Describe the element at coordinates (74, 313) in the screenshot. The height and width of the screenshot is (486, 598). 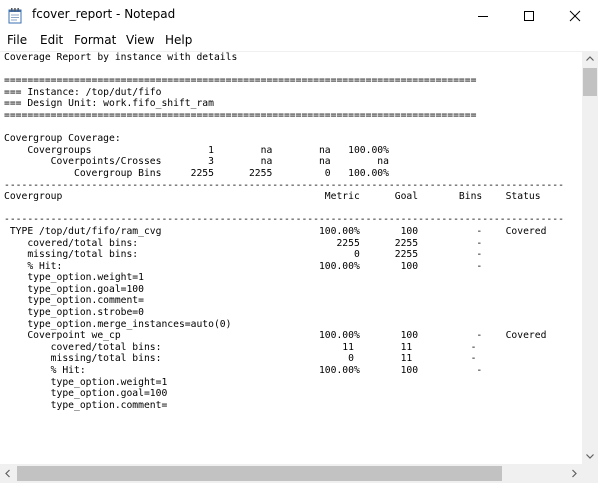
I see `editor-line: type_option.strobe=0` at that location.